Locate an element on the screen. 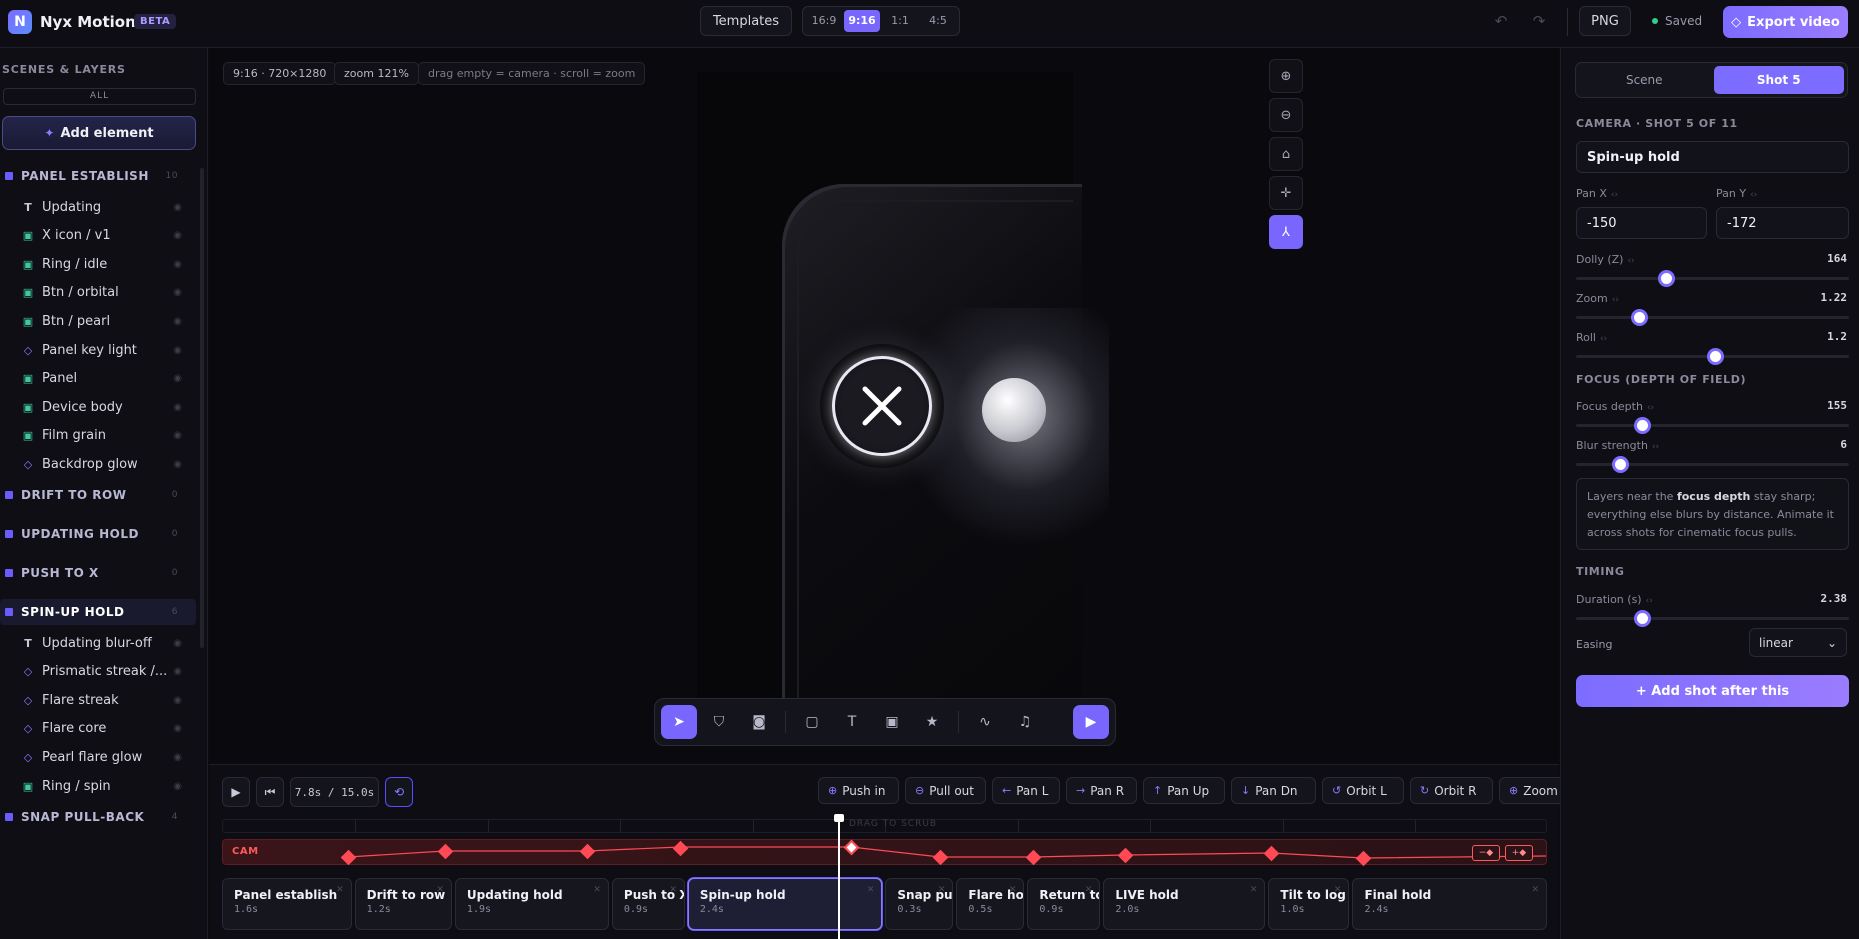  camera-move-pan-dn-button: ↓ Pan Dn is located at coordinates (1273, 790).